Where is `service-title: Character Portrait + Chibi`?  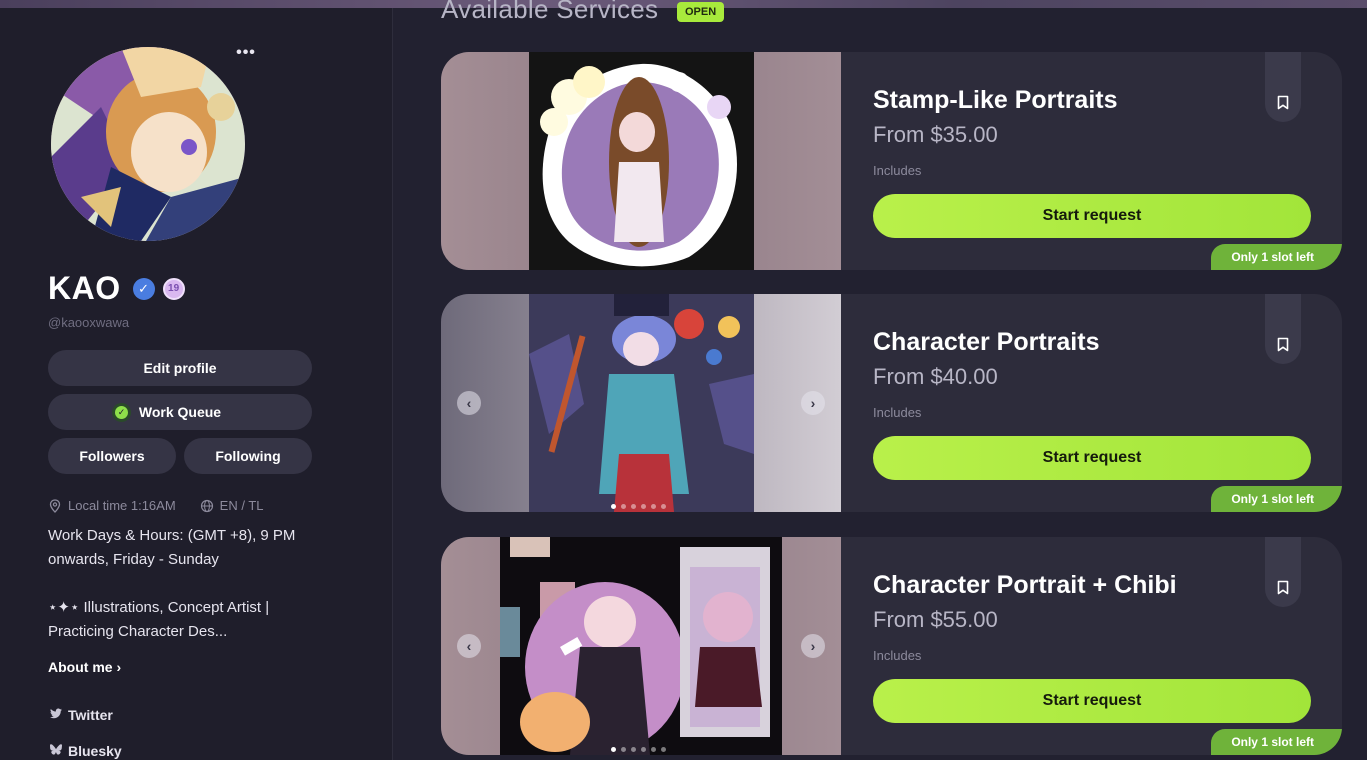
service-title: Character Portrait + Chibi is located at coordinates (1025, 585).